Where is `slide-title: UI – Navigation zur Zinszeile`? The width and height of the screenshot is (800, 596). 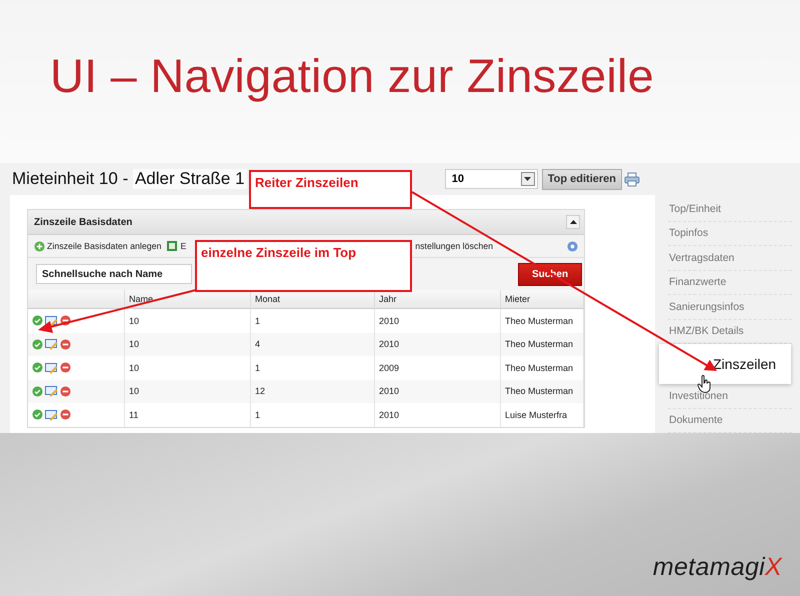
slide-title: UI – Navigation zur Zinszeile is located at coordinates (352, 75).